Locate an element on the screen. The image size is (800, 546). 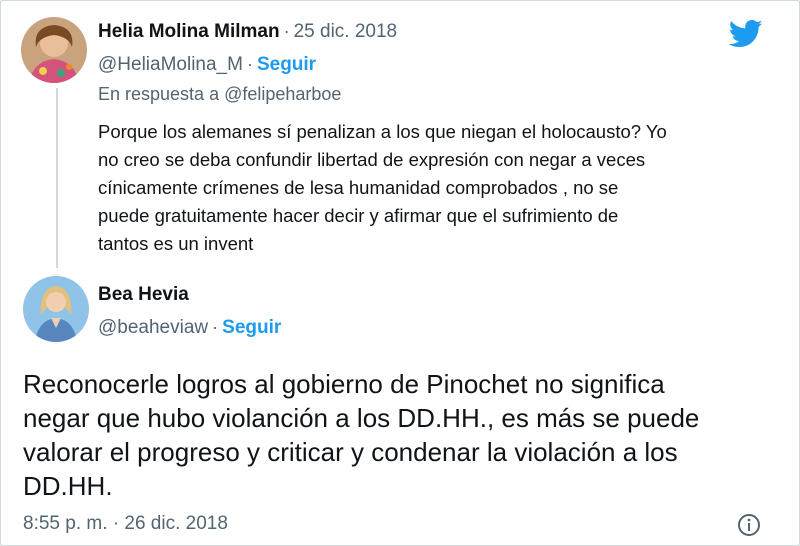
reply-author-name: Helia Molina Milman is located at coordinates (189, 32).